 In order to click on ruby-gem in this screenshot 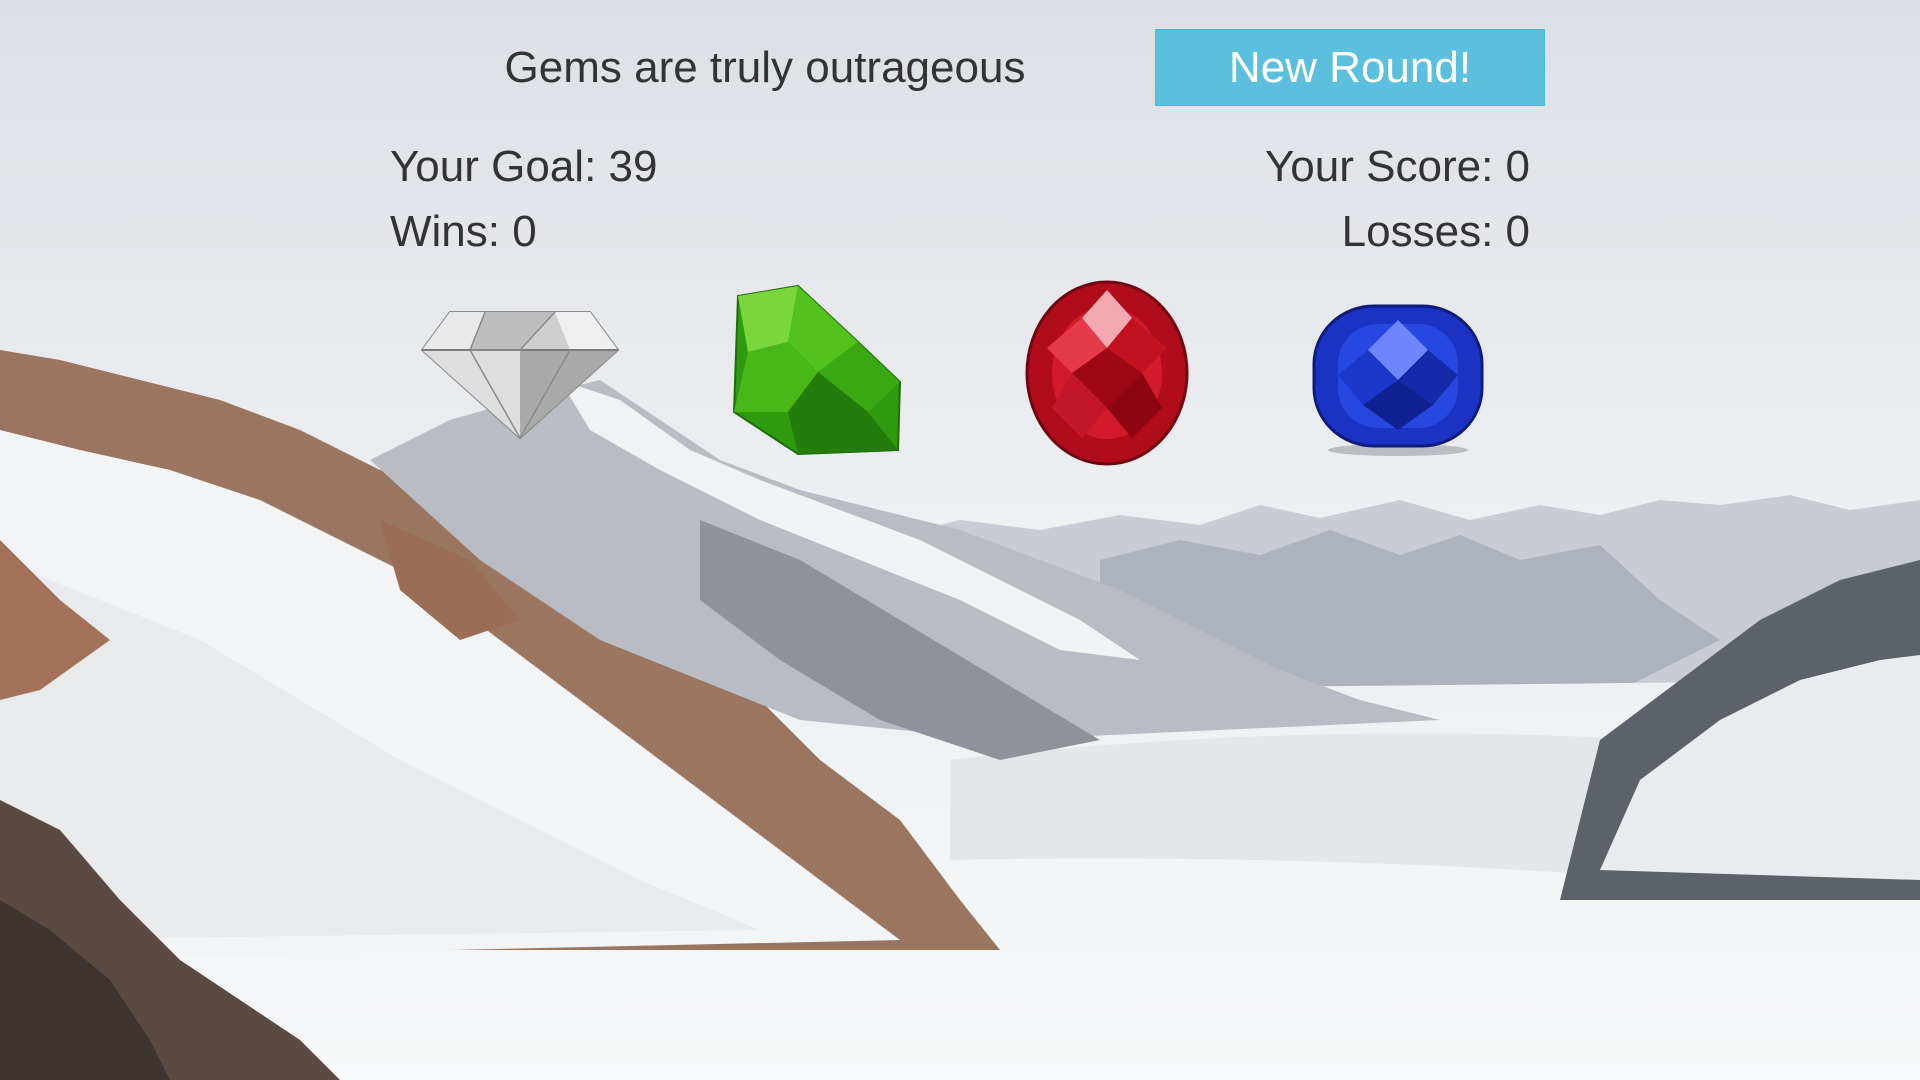, I will do `click(1107, 373)`.